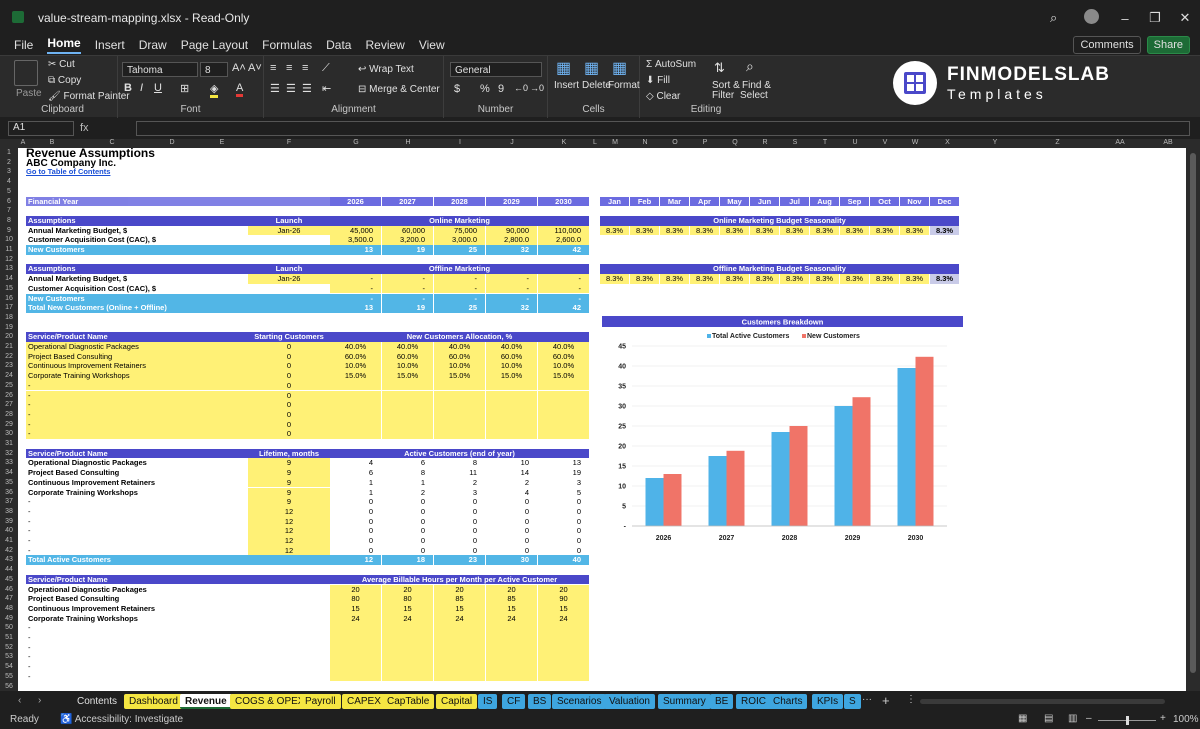  I want to click on increase-font-icon: A˄, so click(239, 68).